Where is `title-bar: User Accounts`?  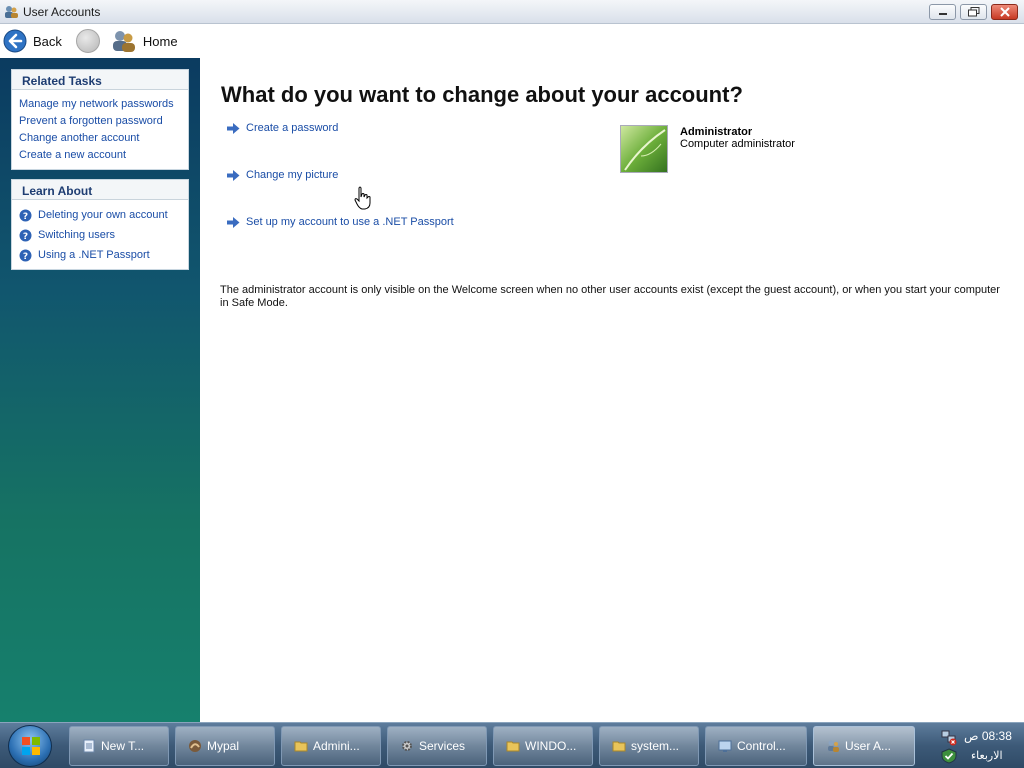
title-bar: User Accounts is located at coordinates (512, 12).